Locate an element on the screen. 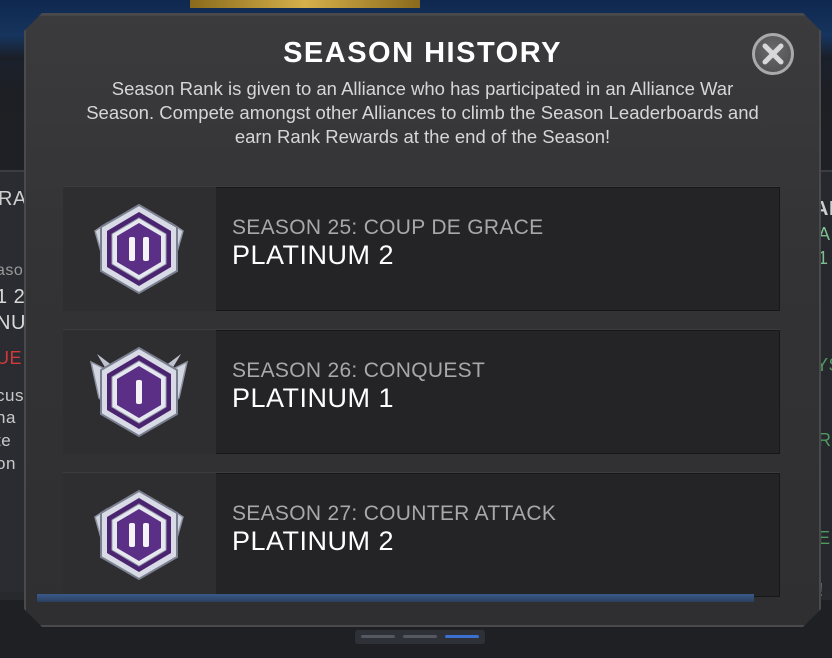  close-icon is located at coordinates (773, 54).